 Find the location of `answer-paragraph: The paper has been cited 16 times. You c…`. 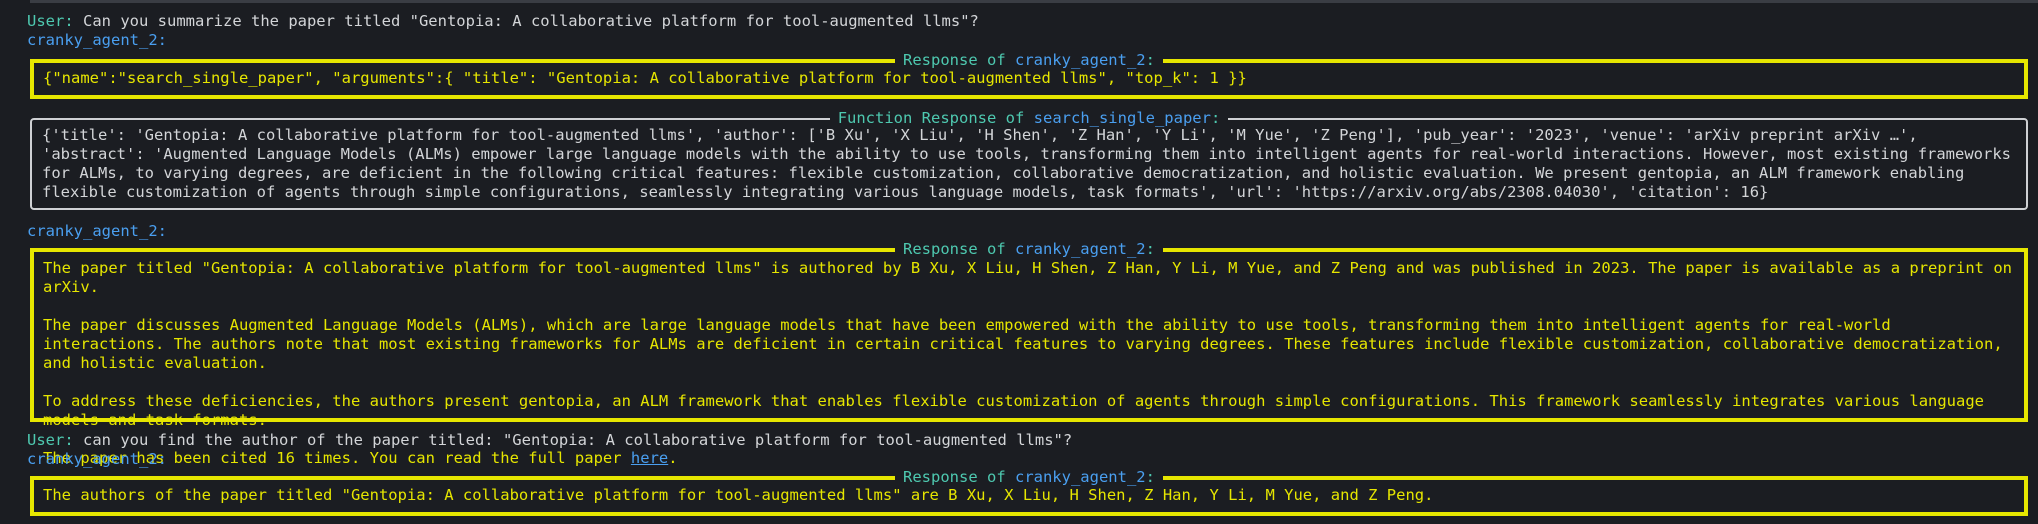

answer-paragraph: The paper has been cited 16 times. You c… is located at coordinates (1029, 458).